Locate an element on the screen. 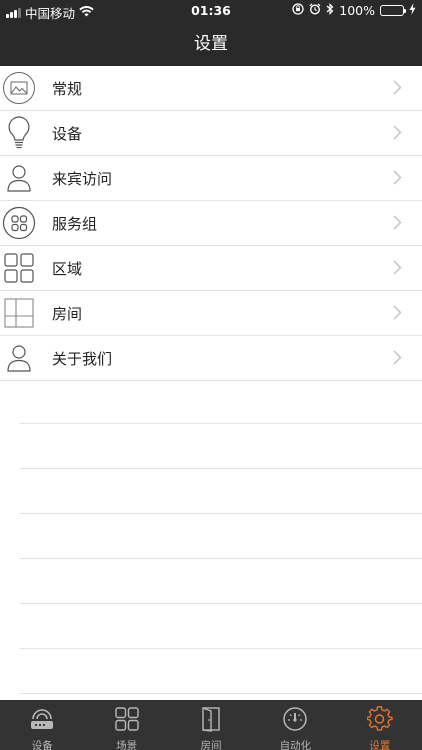  tab-label: 设备 is located at coordinates (42, 745).